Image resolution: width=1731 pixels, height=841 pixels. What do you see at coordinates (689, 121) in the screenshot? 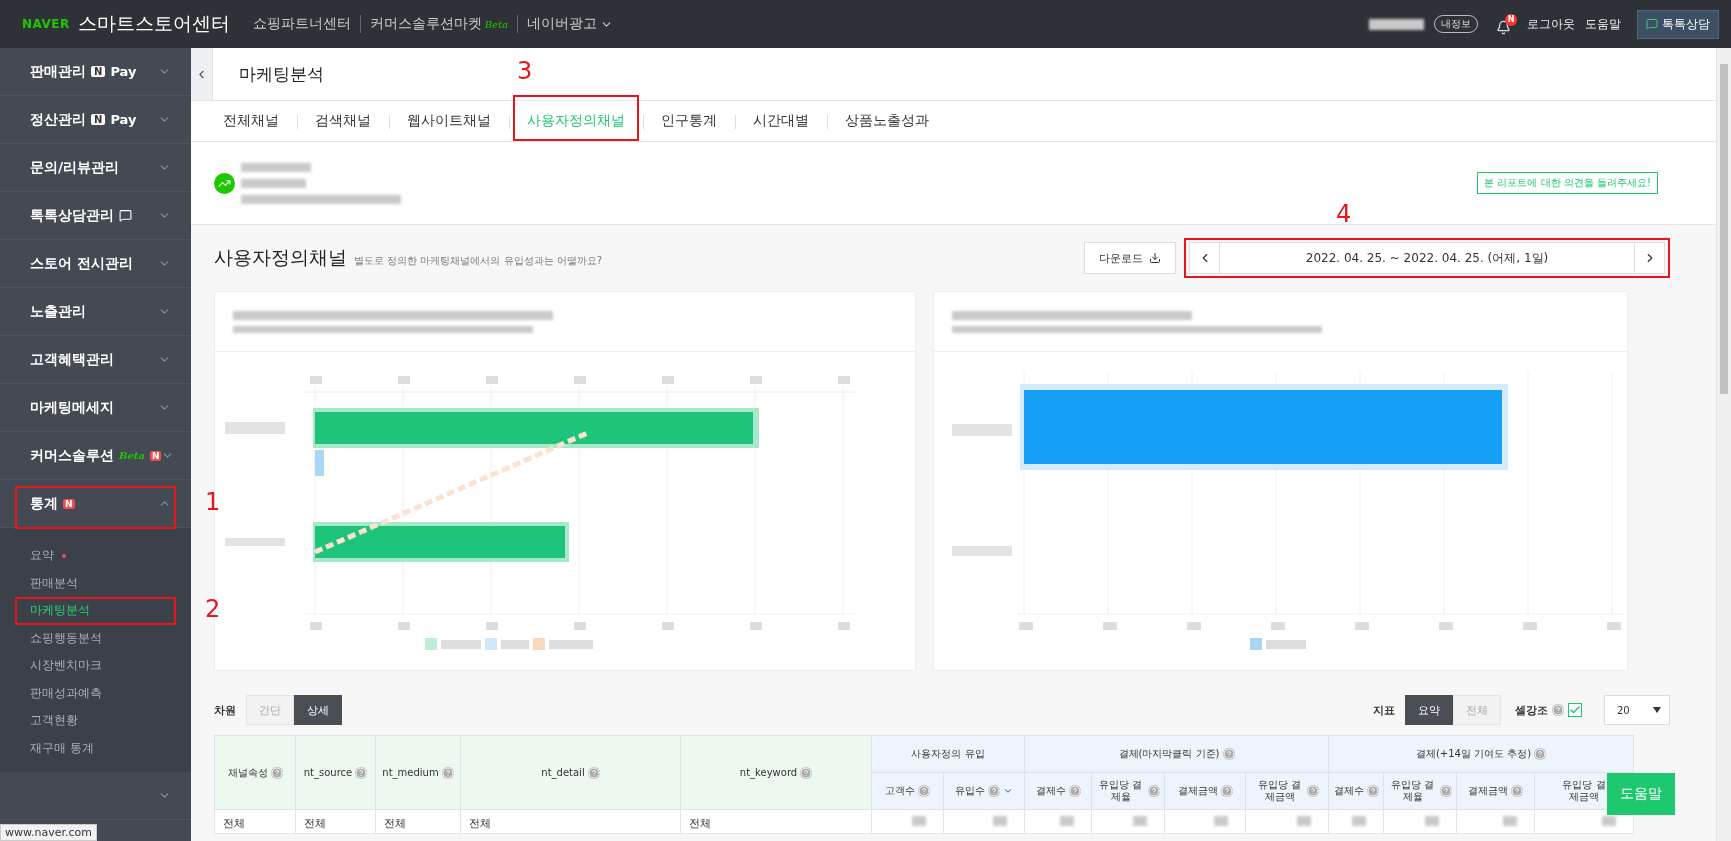
I see `tab: 인구통계` at bounding box center [689, 121].